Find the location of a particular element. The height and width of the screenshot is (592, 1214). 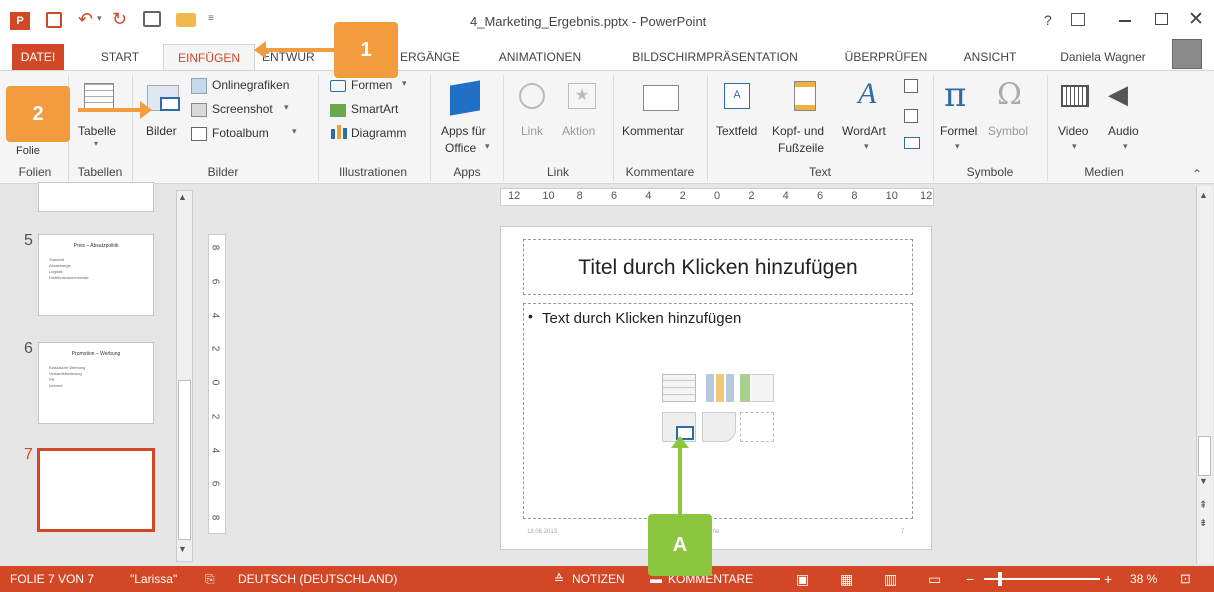

video-button: Video is located at coordinates (1073, 131).